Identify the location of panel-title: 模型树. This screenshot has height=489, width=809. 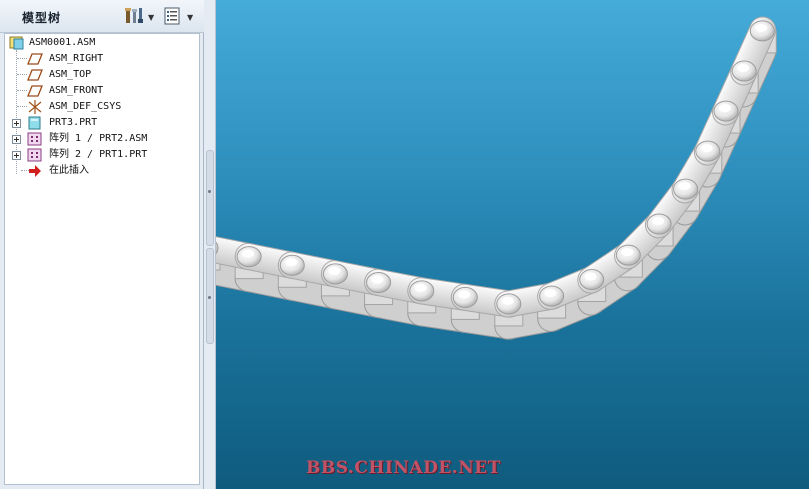
(42, 18).